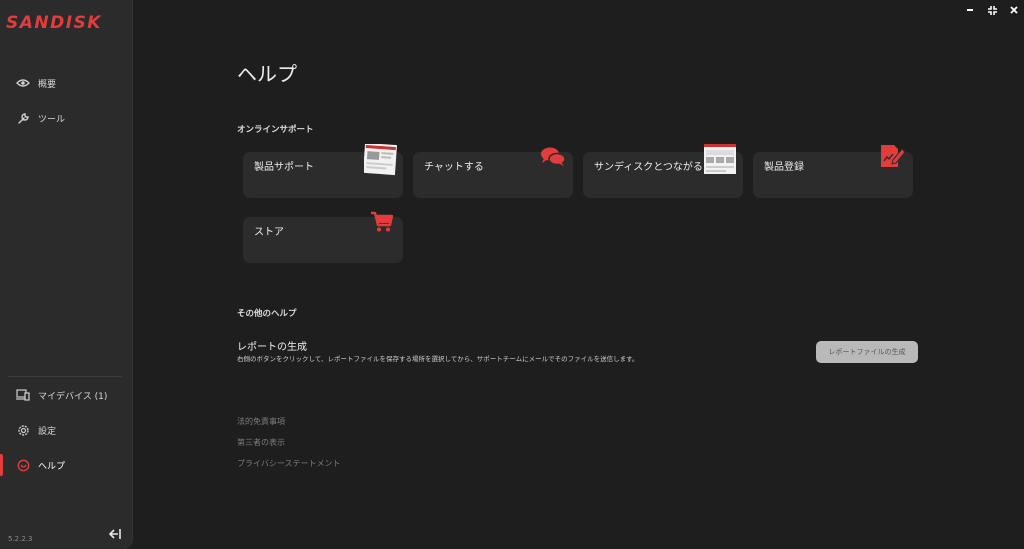 This screenshot has height=549, width=1024. What do you see at coordinates (23, 465) in the screenshot?
I see `help-icon` at bounding box center [23, 465].